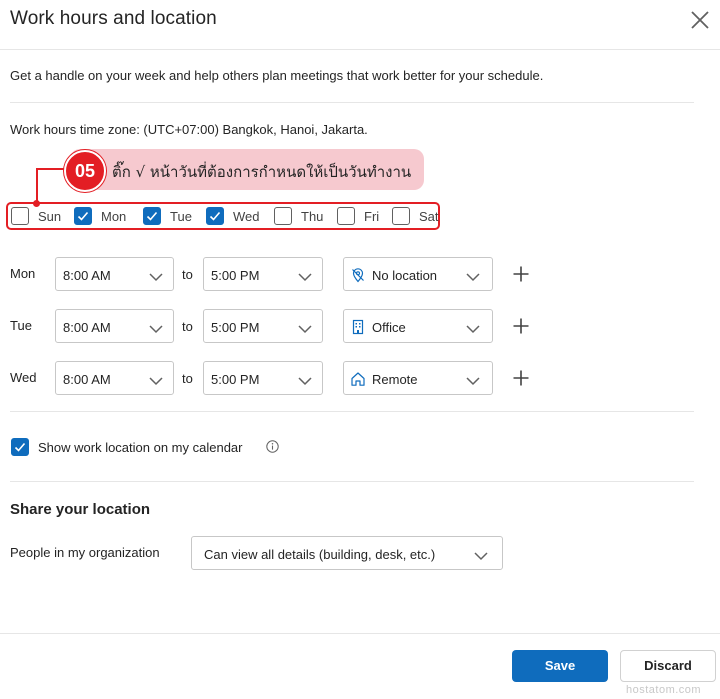 The width and height of the screenshot is (720, 699). Describe the element at coordinates (405, 275) in the screenshot. I see `location-value: No location` at that location.